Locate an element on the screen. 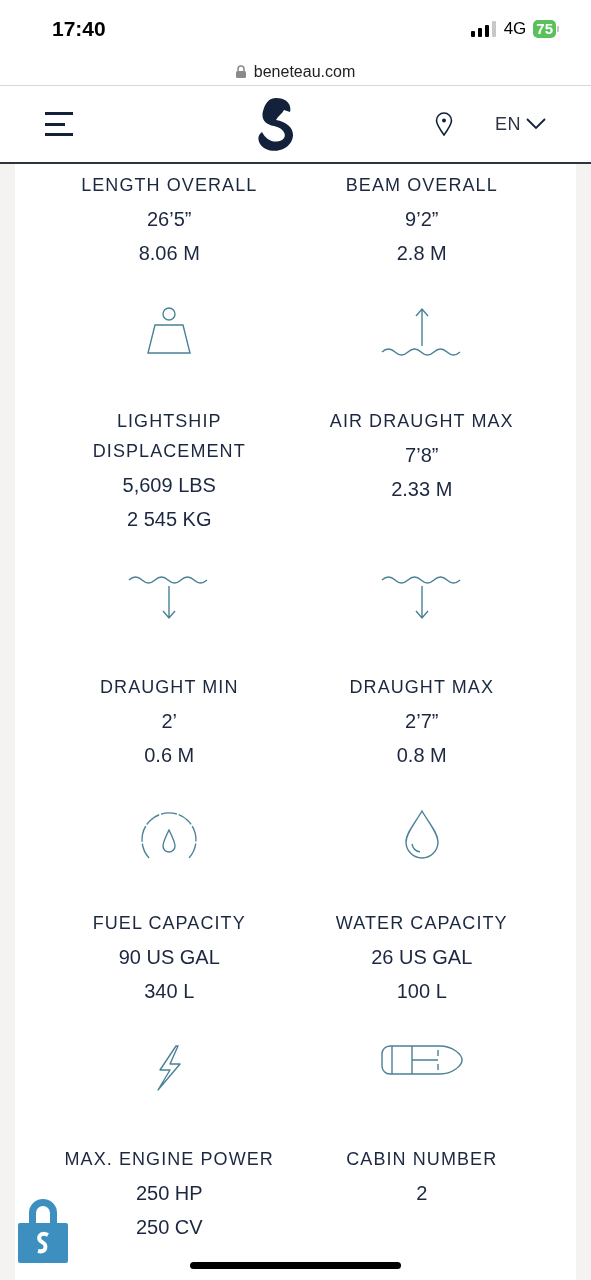  url-text: beneteau.com is located at coordinates (304, 71).